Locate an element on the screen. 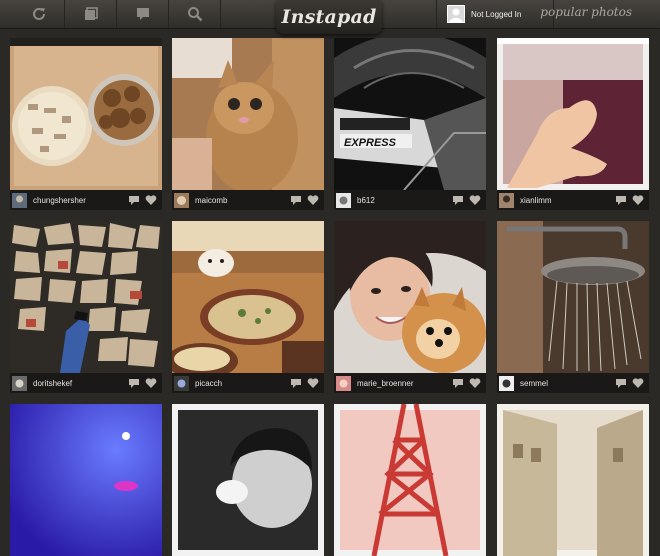 The height and width of the screenshot is (556, 660). photo-footer: semmel is located at coordinates (573, 383).